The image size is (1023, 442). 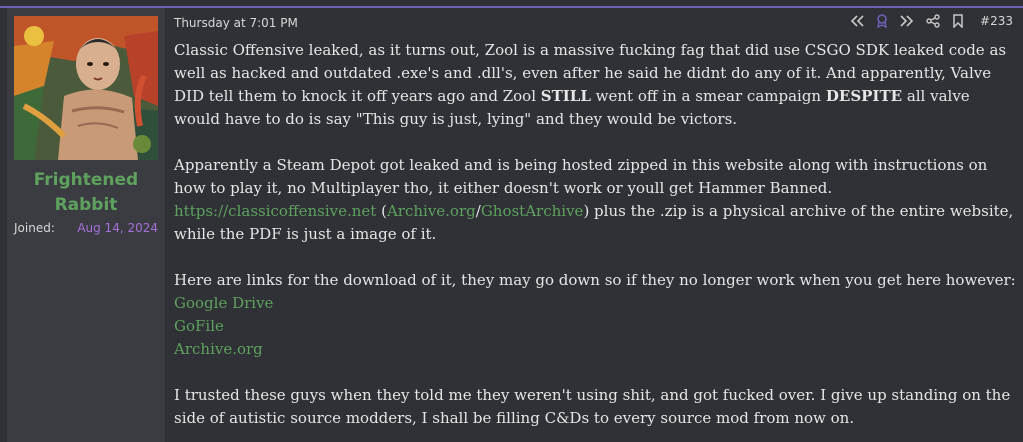 I want to click on link-archive-org: Archive.org, so click(x=431, y=211).